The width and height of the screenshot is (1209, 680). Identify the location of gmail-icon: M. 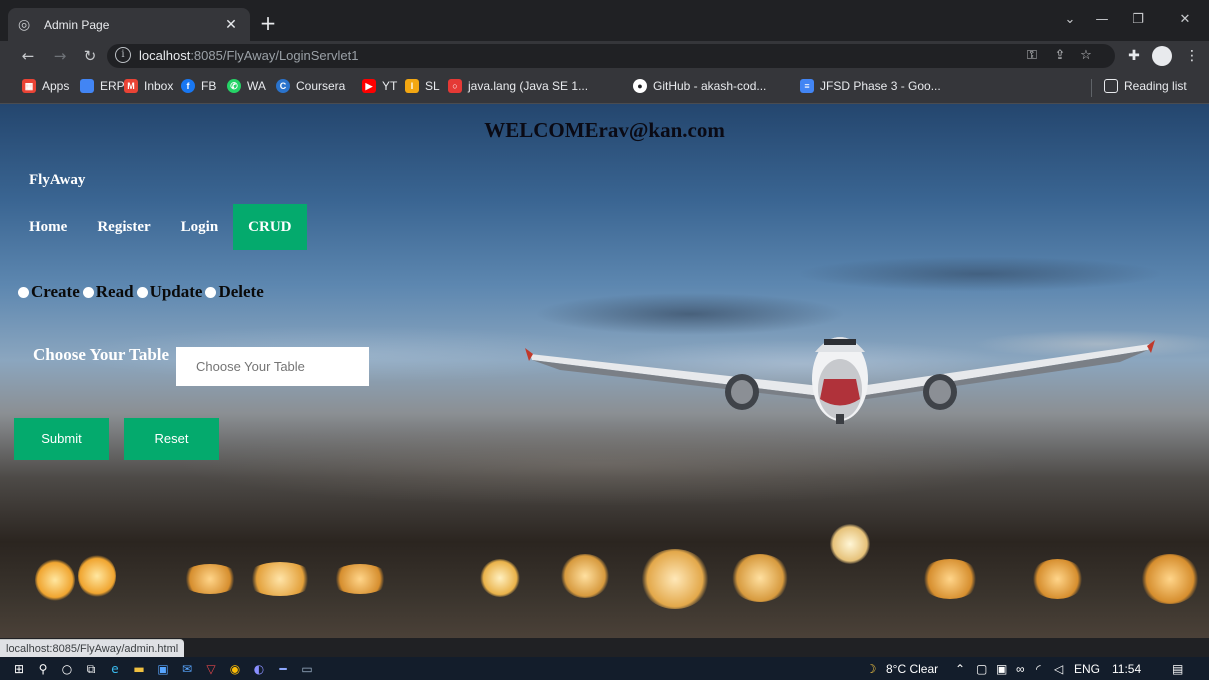
(131, 86).